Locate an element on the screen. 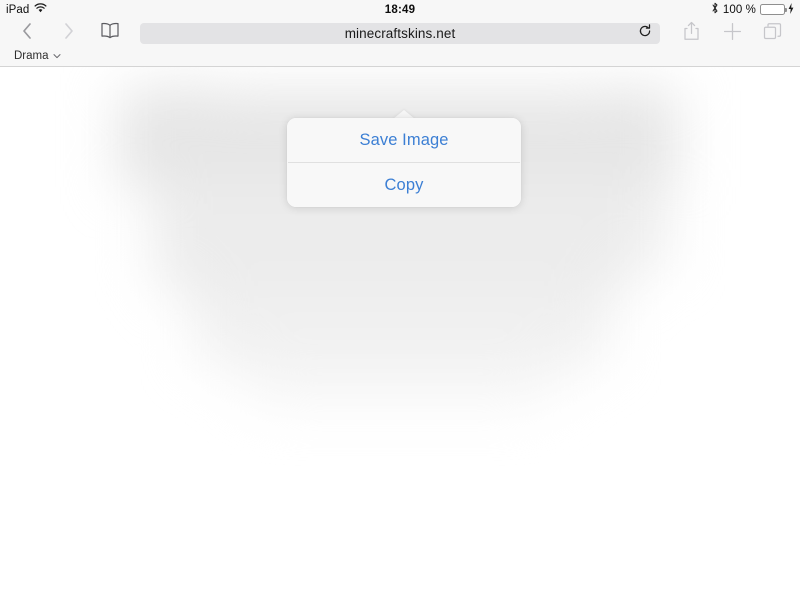 The width and height of the screenshot is (800, 600). share-button is located at coordinates (691, 33).